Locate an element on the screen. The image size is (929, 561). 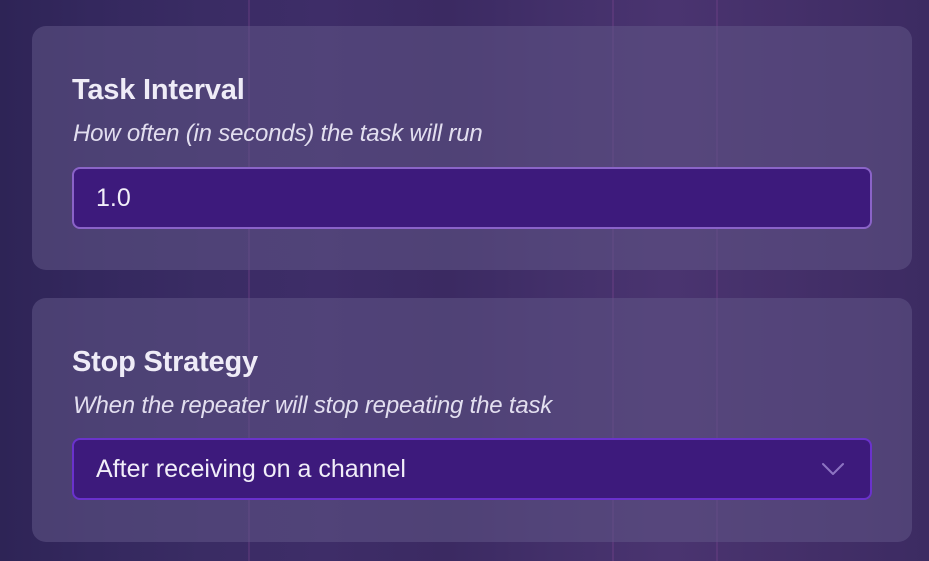
stop-strategy-title: Stop Strategy is located at coordinates (165, 362).